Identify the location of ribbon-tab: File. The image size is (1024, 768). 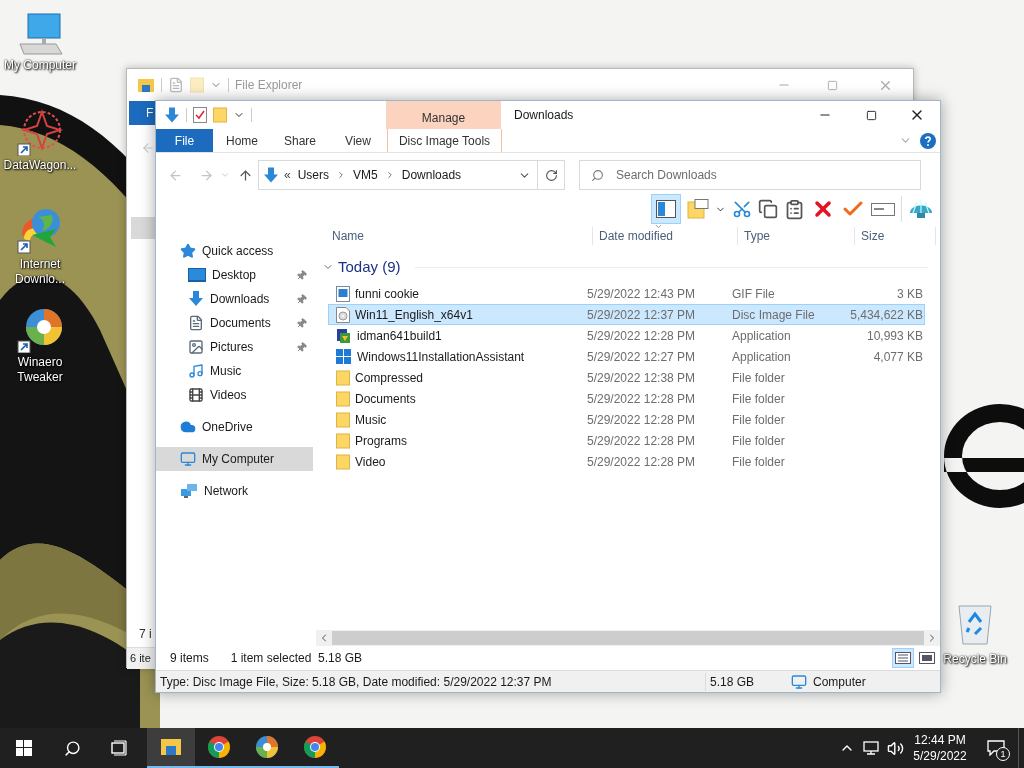
(184, 140).